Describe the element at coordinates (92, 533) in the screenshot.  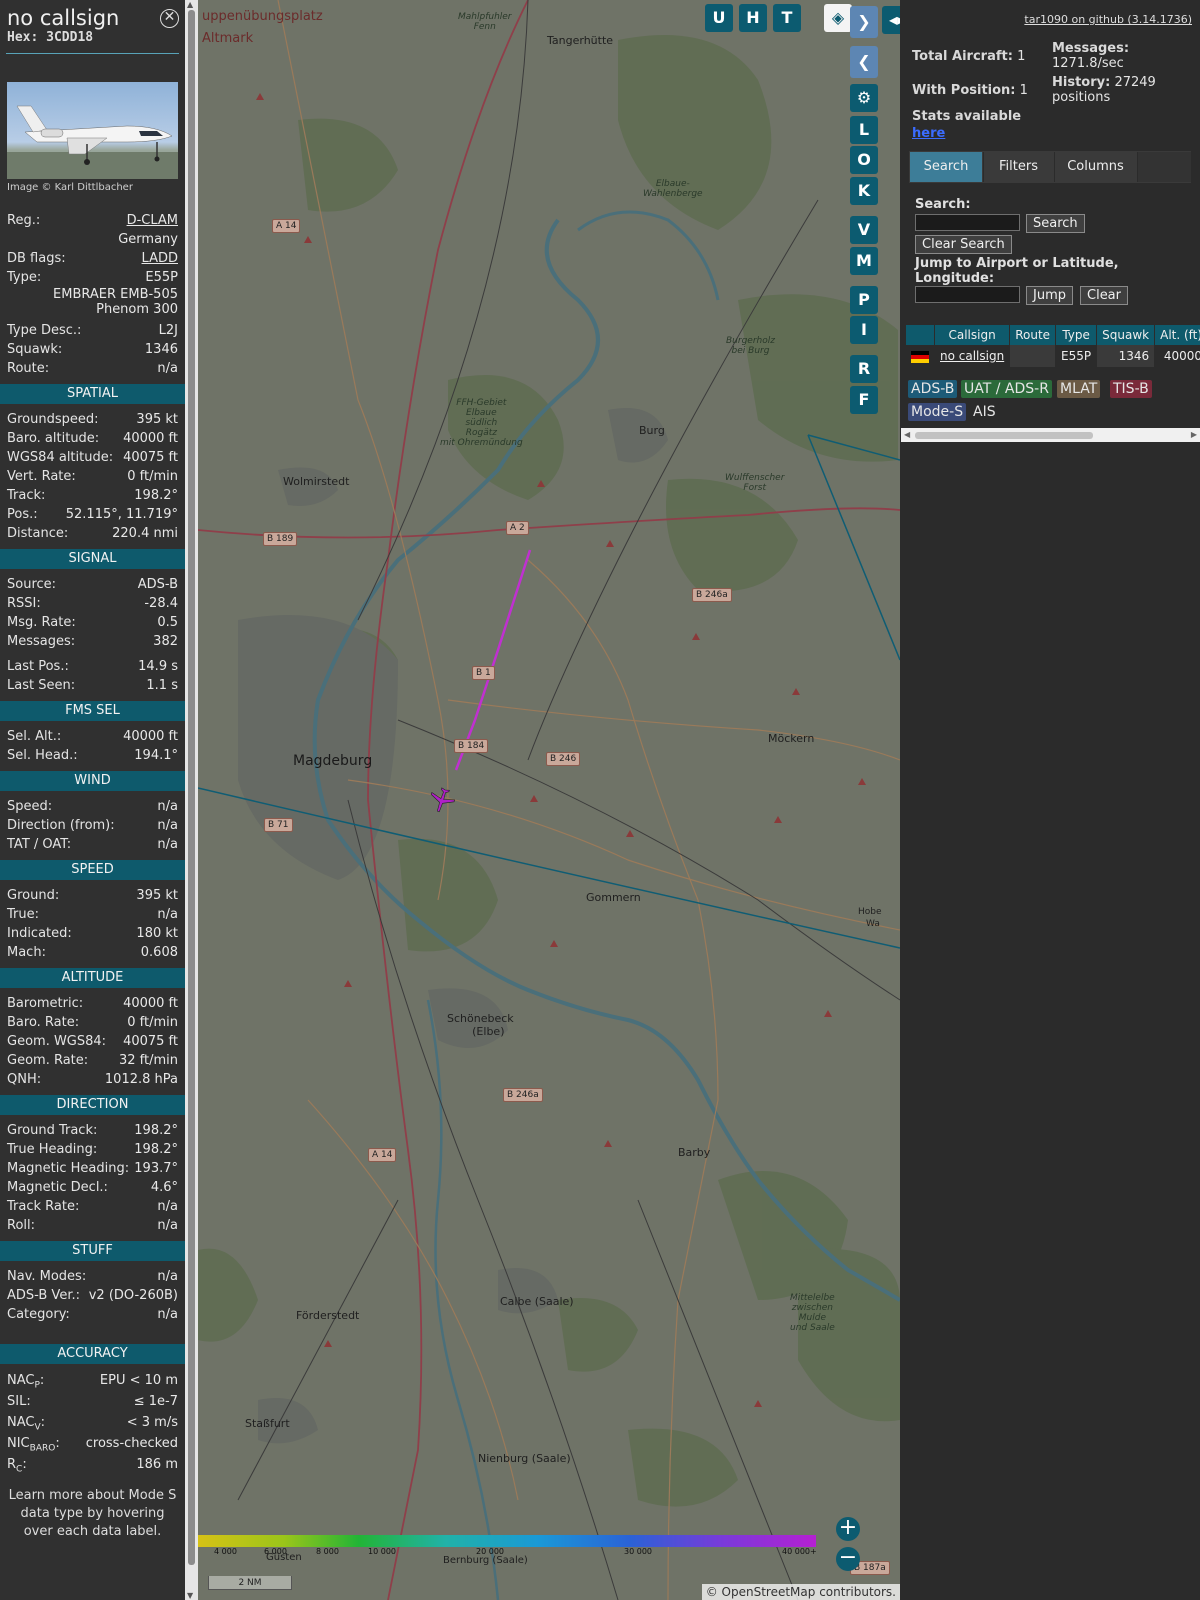
I see `info-row: Distance: 220.4 nmi` at that location.